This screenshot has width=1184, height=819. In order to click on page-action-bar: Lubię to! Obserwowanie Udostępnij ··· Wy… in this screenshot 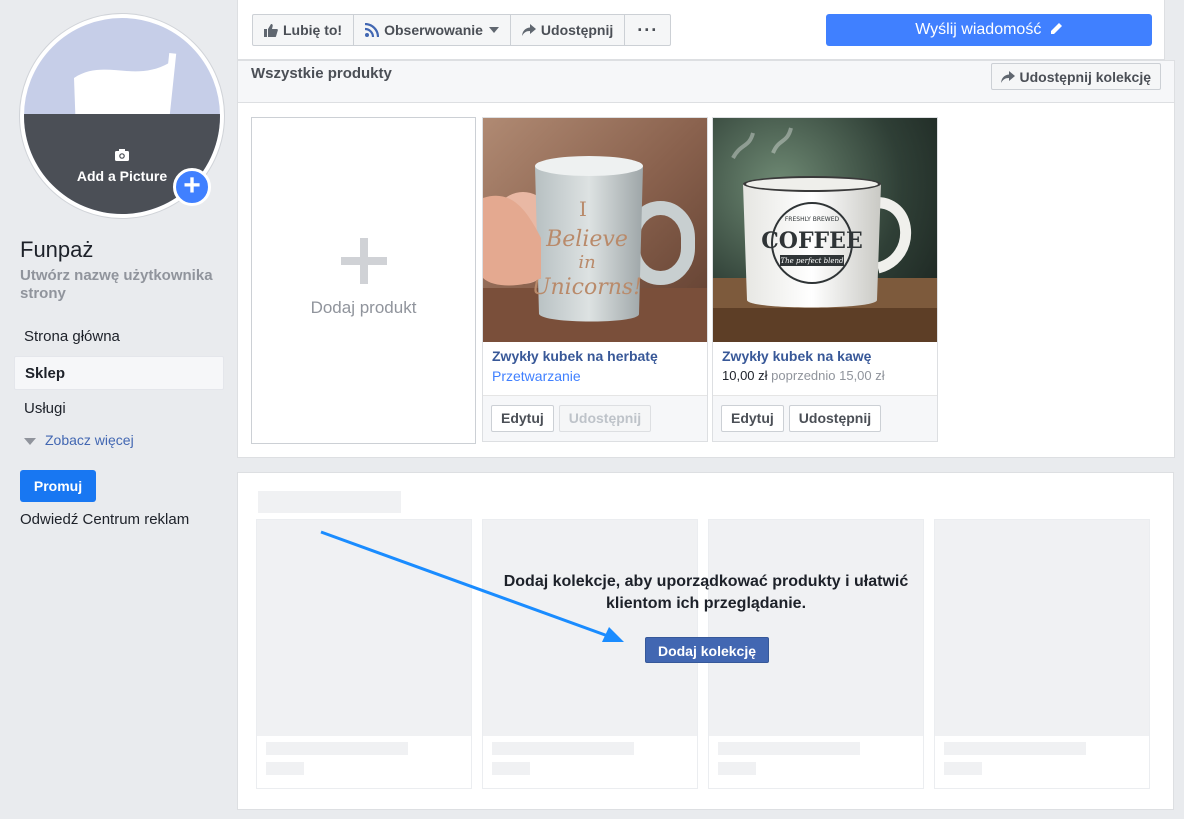, I will do `click(701, 30)`.